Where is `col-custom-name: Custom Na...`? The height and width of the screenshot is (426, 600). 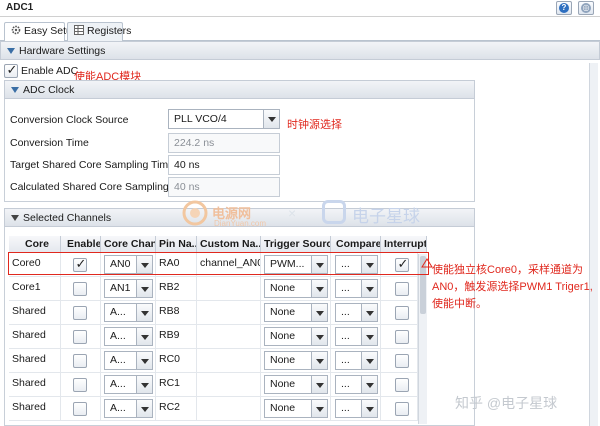 col-custom-name: Custom Na... is located at coordinates (229, 244).